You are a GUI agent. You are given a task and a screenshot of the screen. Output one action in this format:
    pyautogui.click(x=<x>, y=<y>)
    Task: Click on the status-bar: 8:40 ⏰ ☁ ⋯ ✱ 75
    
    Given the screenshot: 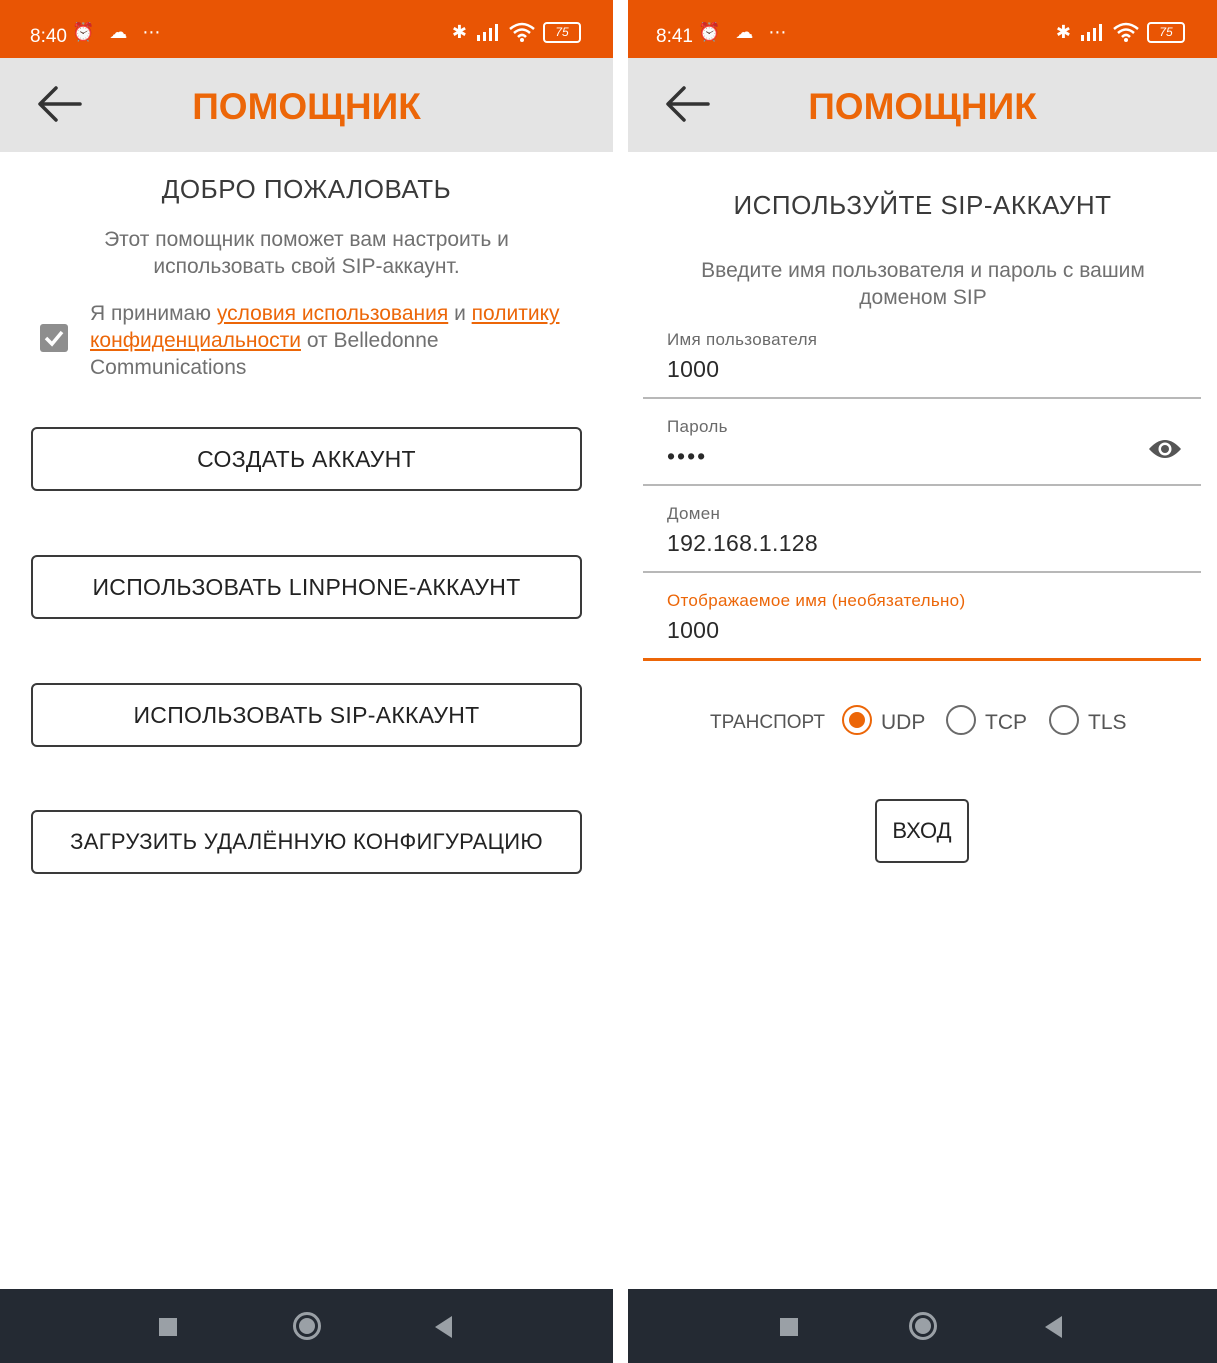 What is the action you would take?
    pyautogui.click(x=306, y=29)
    